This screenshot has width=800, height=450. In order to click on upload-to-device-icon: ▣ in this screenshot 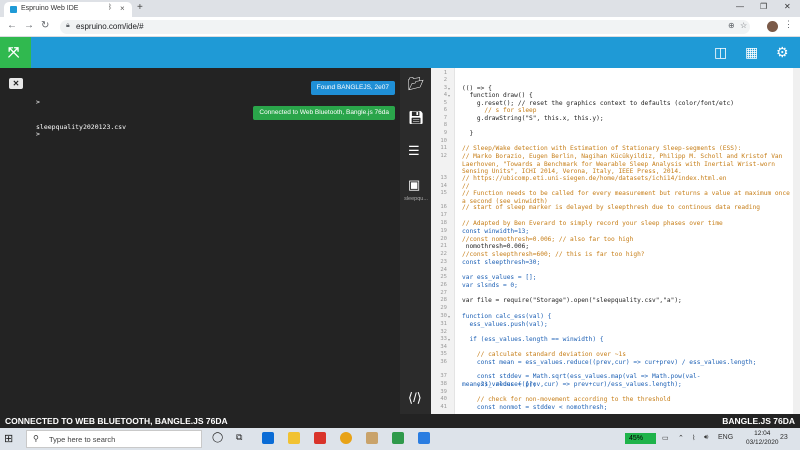, I will do `click(414, 185)`.